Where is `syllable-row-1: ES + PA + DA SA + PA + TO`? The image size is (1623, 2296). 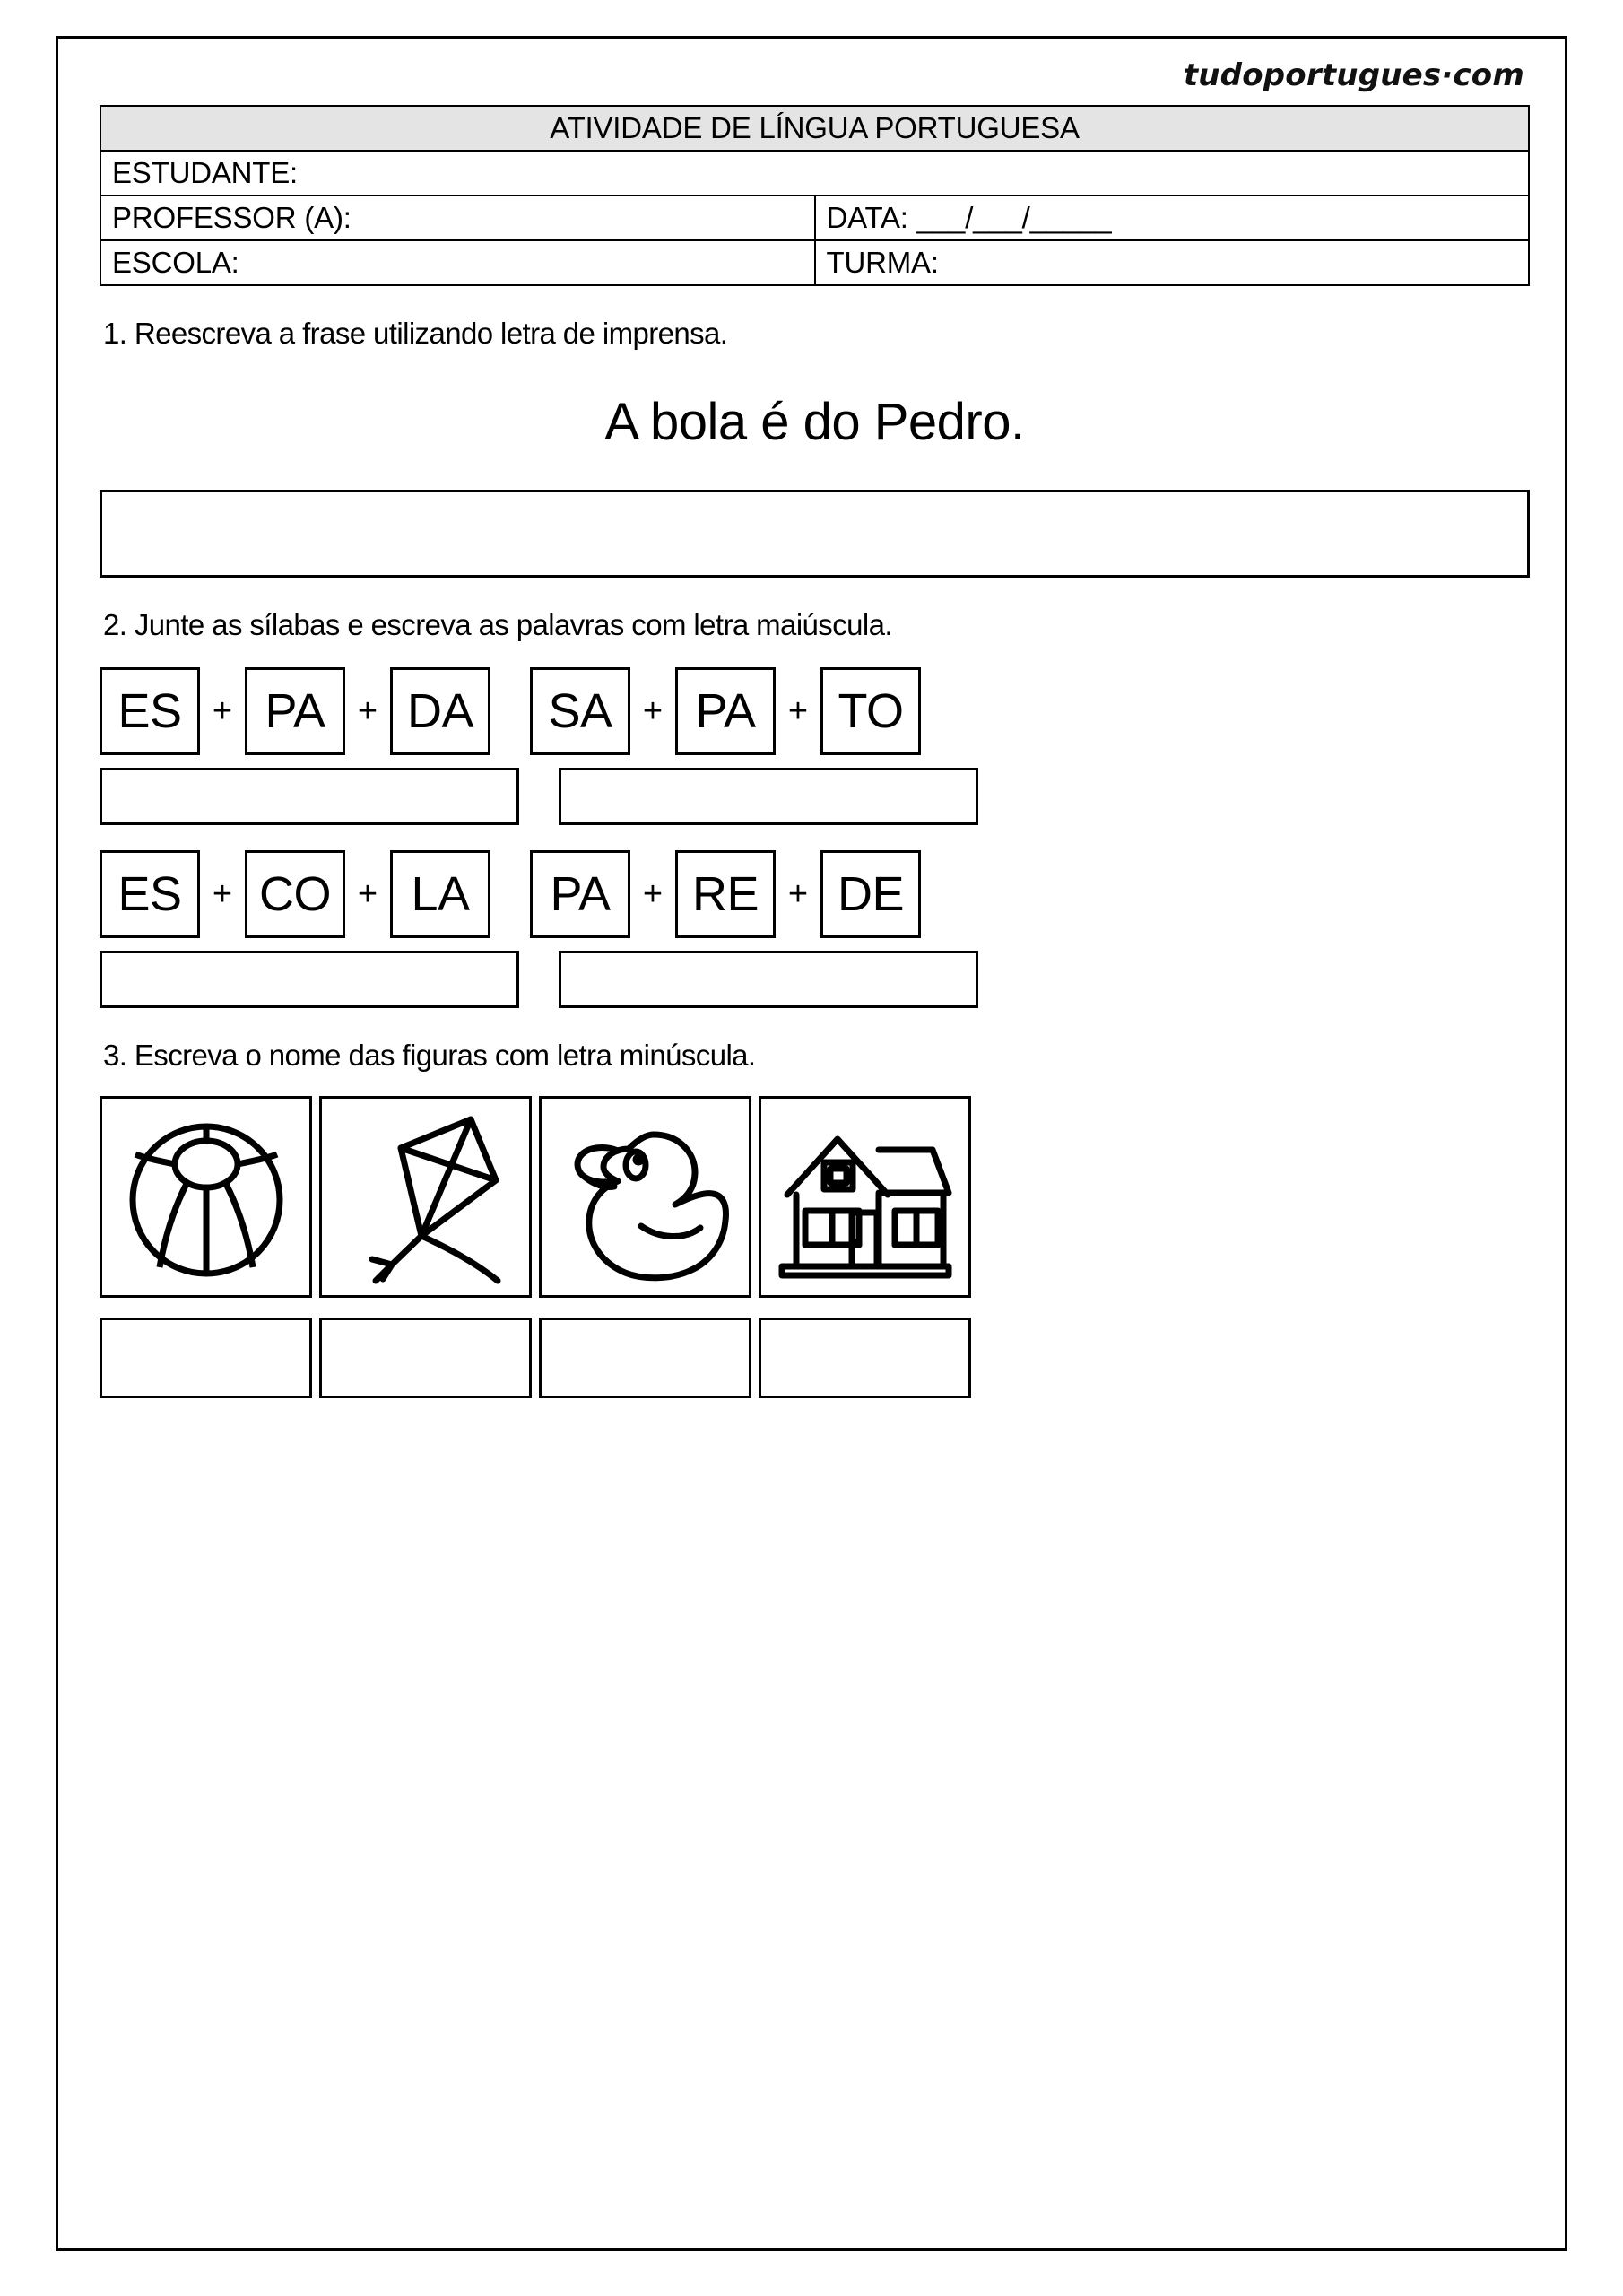
syllable-row-1: ES + PA + DA SA + PA + TO is located at coordinates (815, 711).